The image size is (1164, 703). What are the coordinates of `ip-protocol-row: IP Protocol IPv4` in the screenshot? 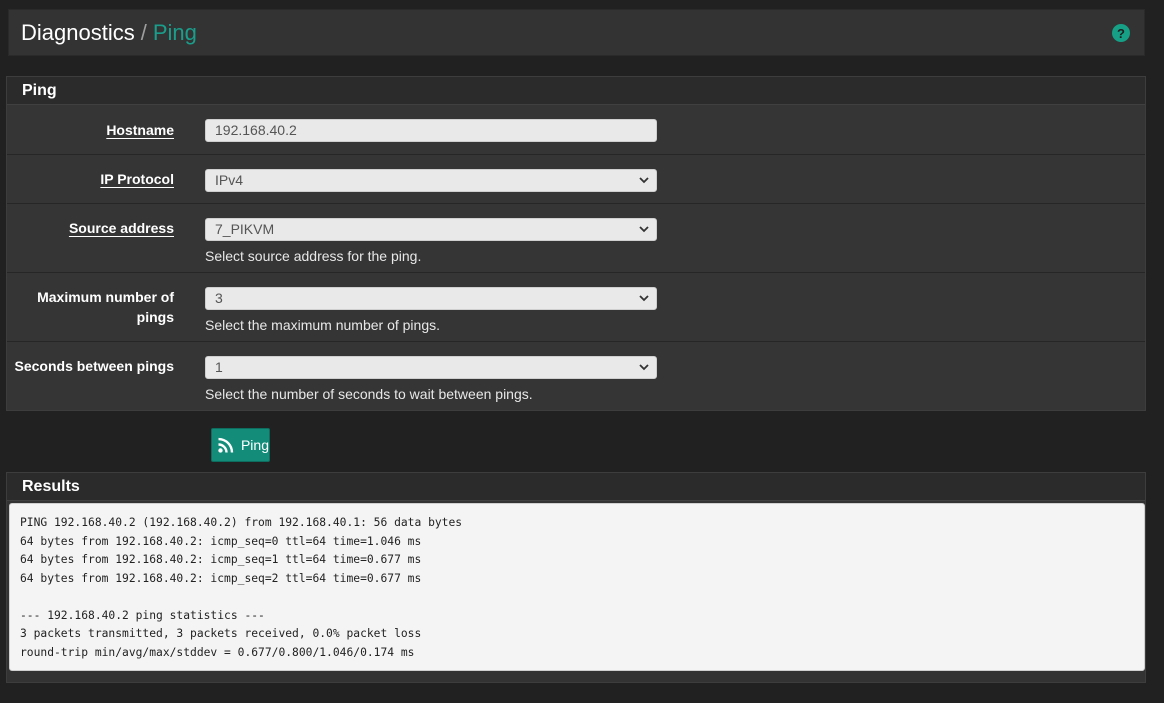 It's located at (576, 179).